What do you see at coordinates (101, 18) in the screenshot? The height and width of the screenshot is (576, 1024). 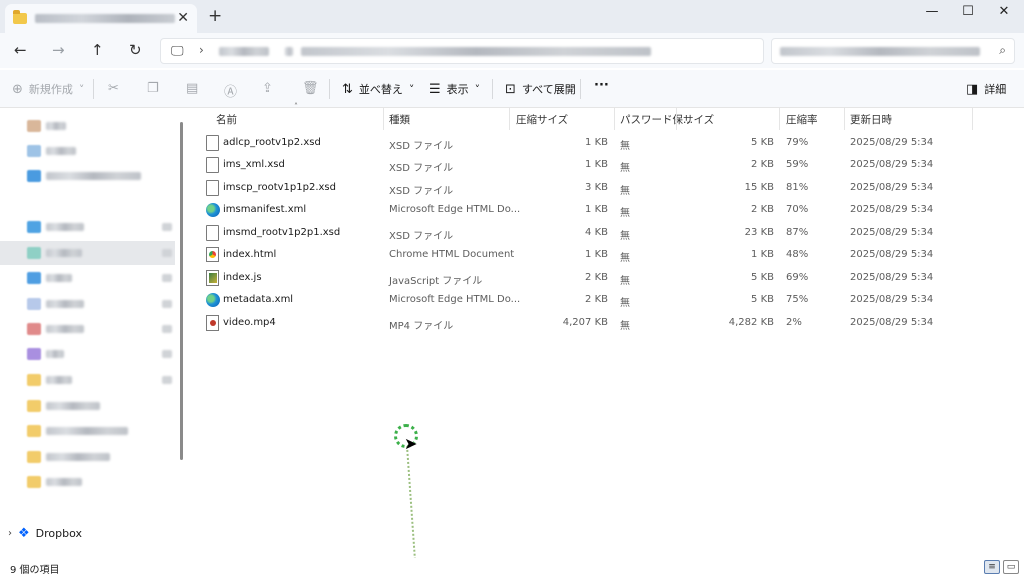 I see `explorer-tab: ✕` at bounding box center [101, 18].